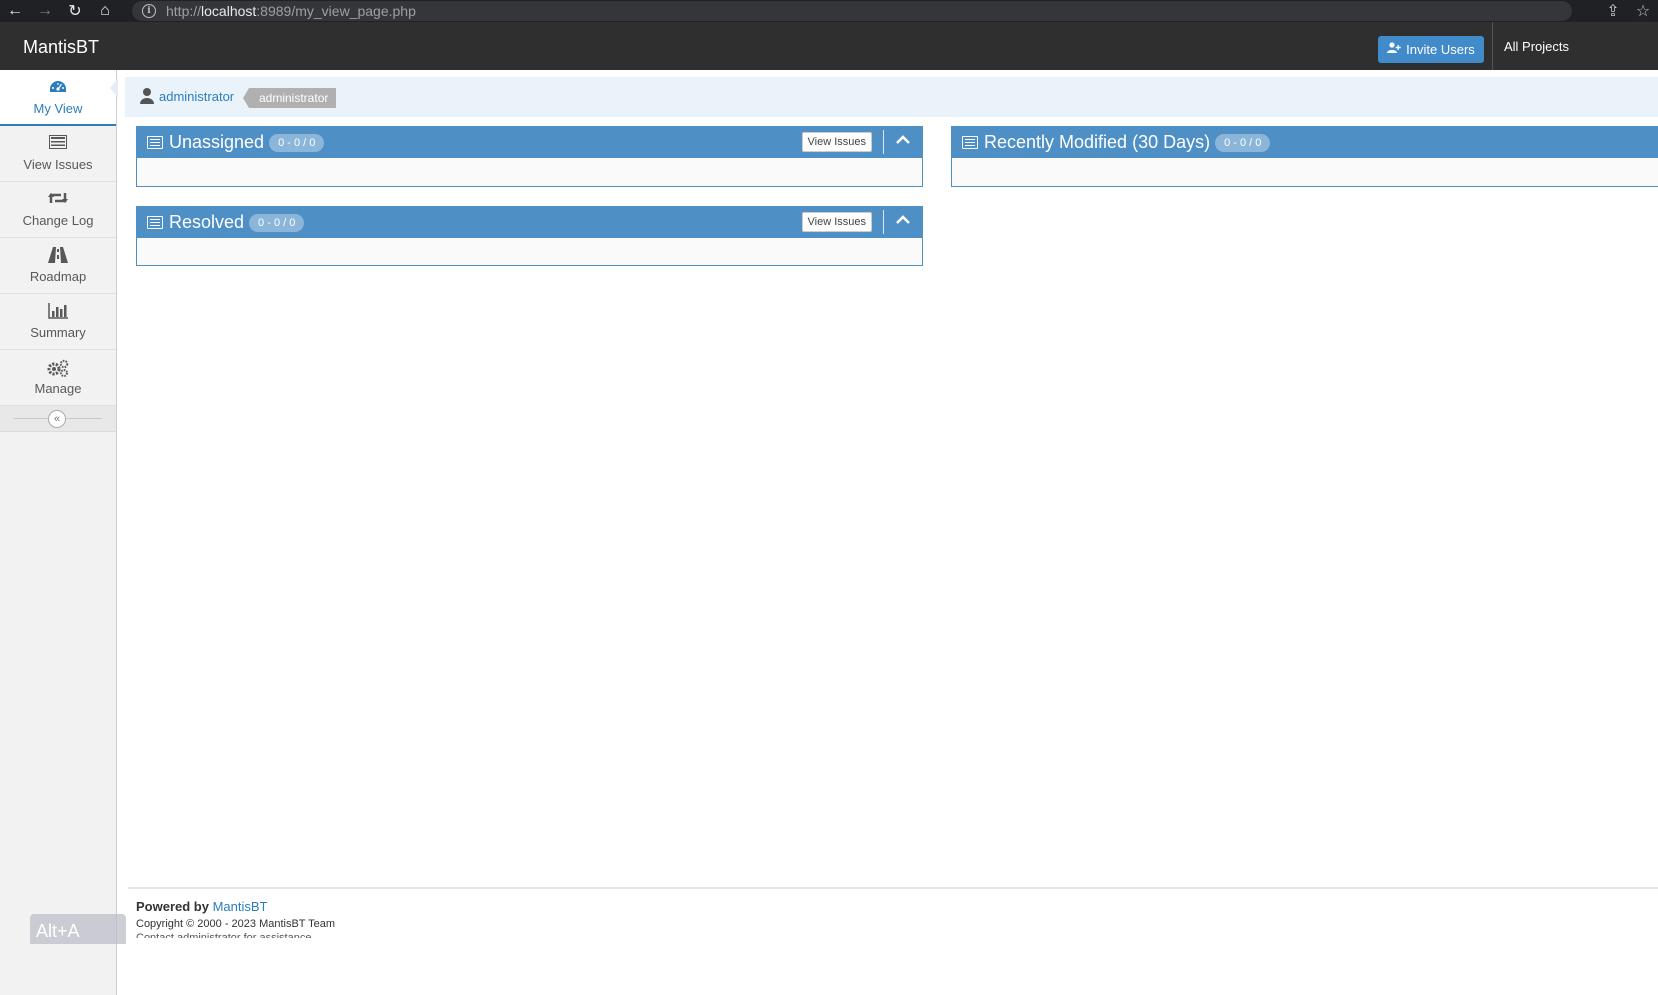  I want to click on home-icon: ⌂, so click(105, 11).